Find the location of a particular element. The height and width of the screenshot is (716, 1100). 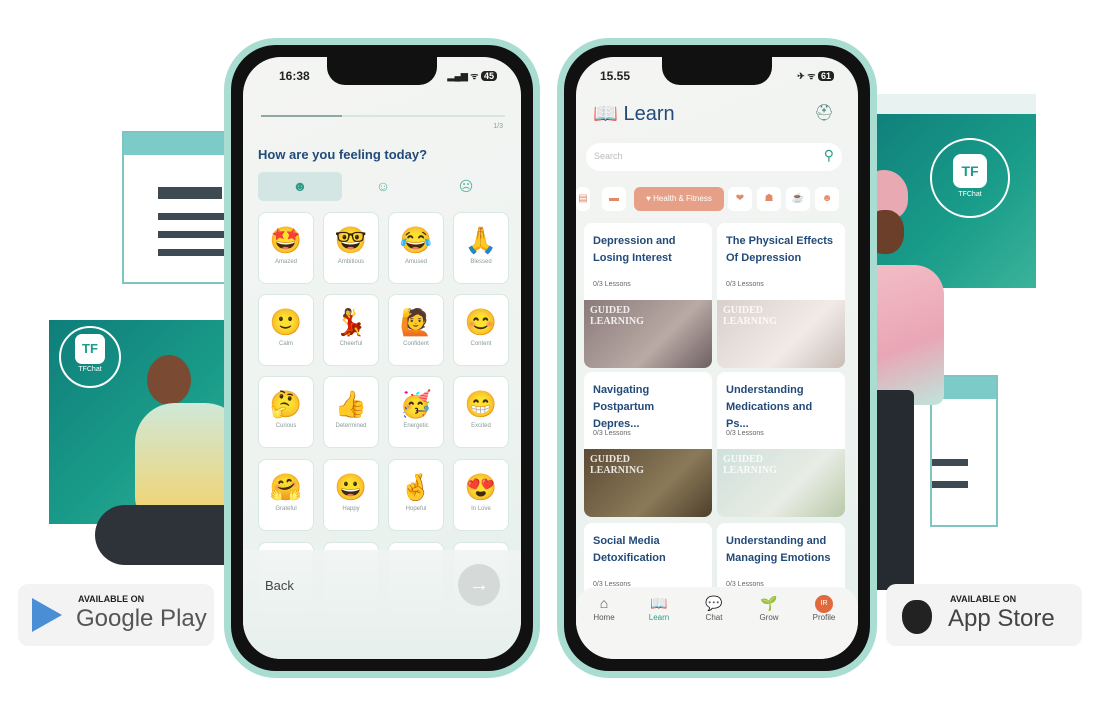

emotion-determined: 👍 Determined is located at coordinates (351, 412).